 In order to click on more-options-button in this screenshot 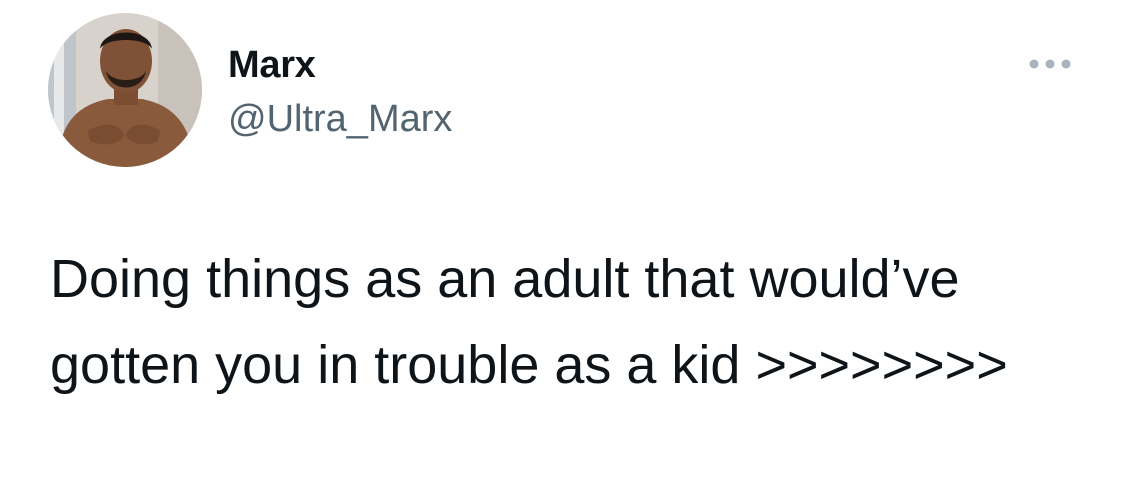, I will do `click(1050, 64)`.